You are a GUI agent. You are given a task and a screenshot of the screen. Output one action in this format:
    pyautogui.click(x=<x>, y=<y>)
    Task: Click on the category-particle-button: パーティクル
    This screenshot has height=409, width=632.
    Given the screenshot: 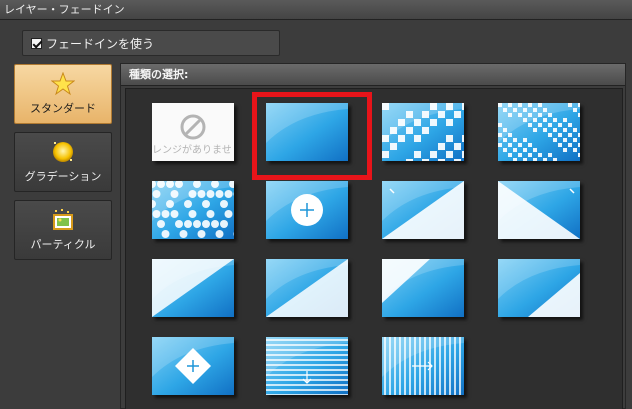 What is the action you would take?
    pyautogui.click(x=63, y=230)
    